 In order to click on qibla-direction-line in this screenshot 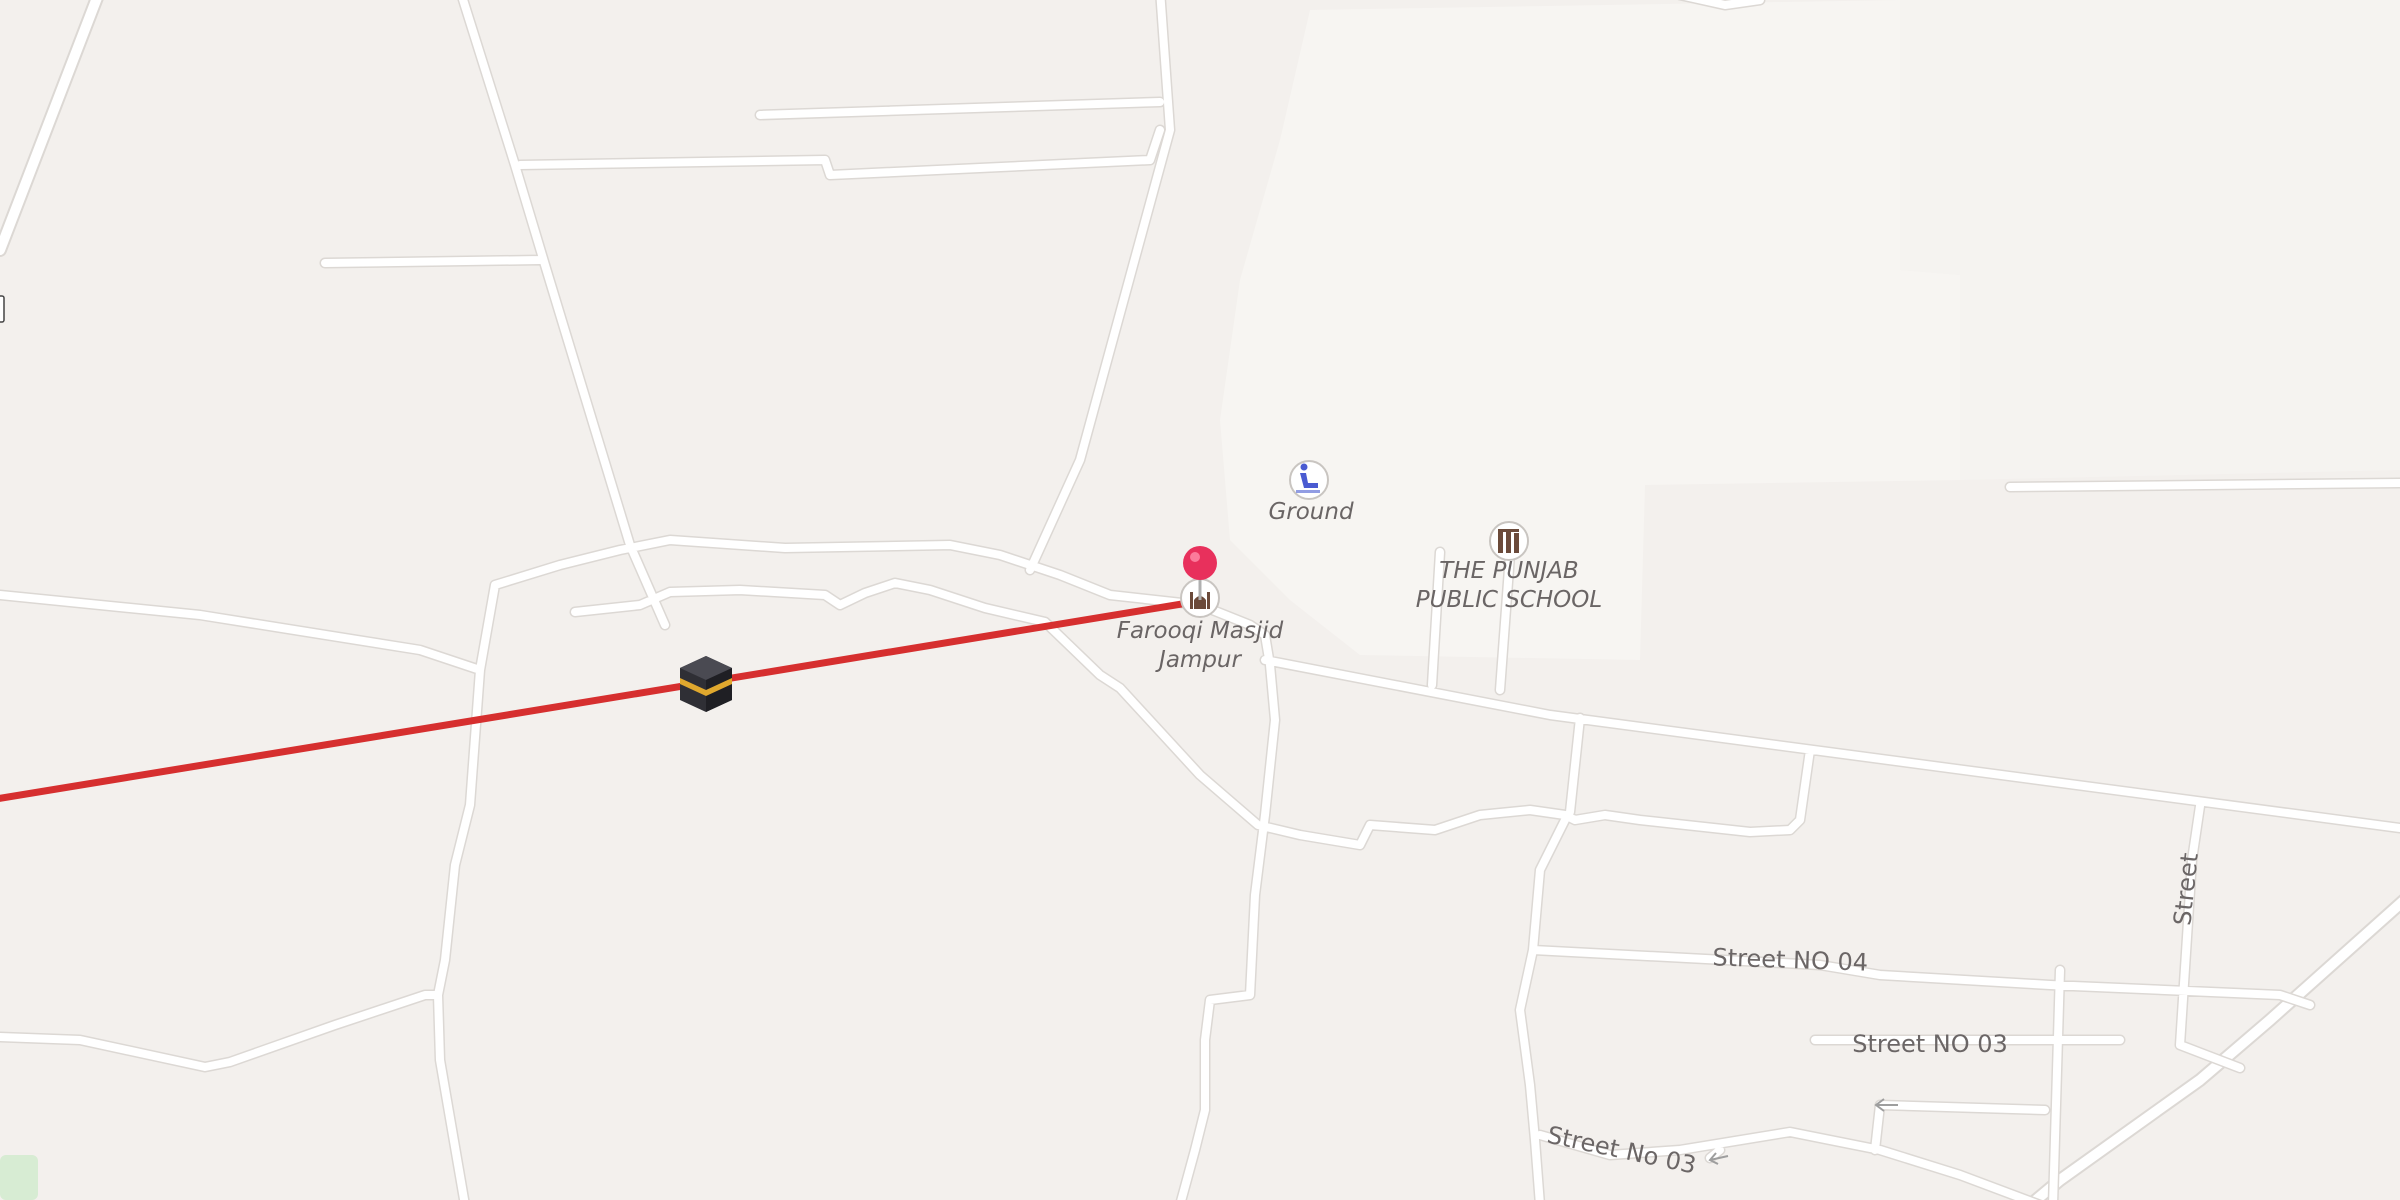, I will do `click(602, 699)`.